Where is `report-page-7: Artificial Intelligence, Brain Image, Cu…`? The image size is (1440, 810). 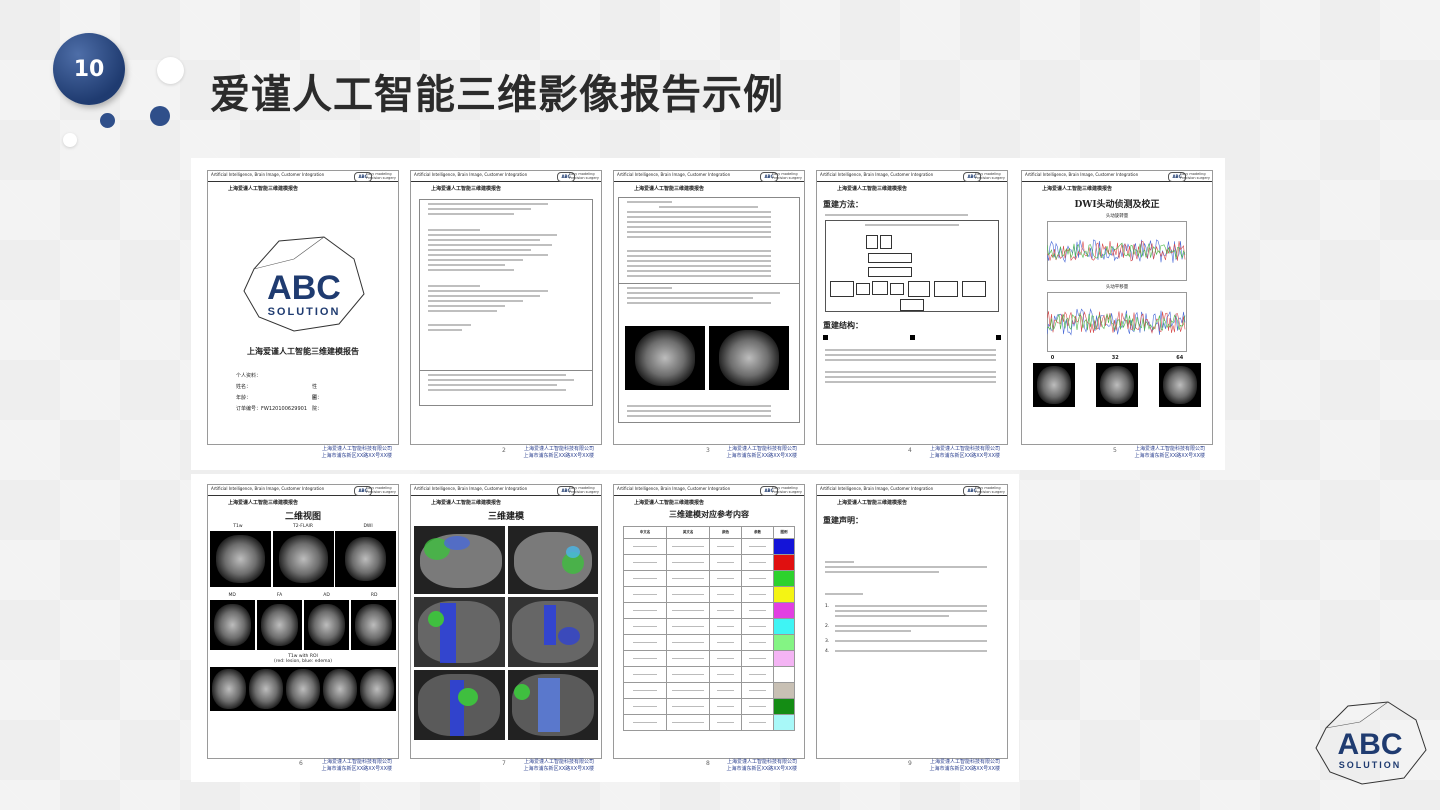
report-page-7: Artificial Intelligence, Brain Image, Cu… is located at coordinates (506, 621).